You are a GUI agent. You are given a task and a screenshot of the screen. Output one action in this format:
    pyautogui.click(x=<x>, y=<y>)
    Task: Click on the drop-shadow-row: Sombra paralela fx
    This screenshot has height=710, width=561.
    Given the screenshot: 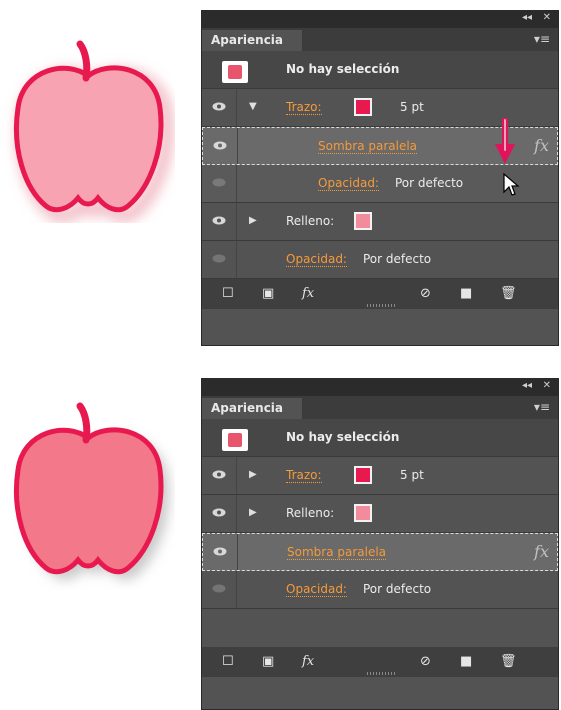 What is the action you would take?
    pyautogui.click(x=380, y=552)
    